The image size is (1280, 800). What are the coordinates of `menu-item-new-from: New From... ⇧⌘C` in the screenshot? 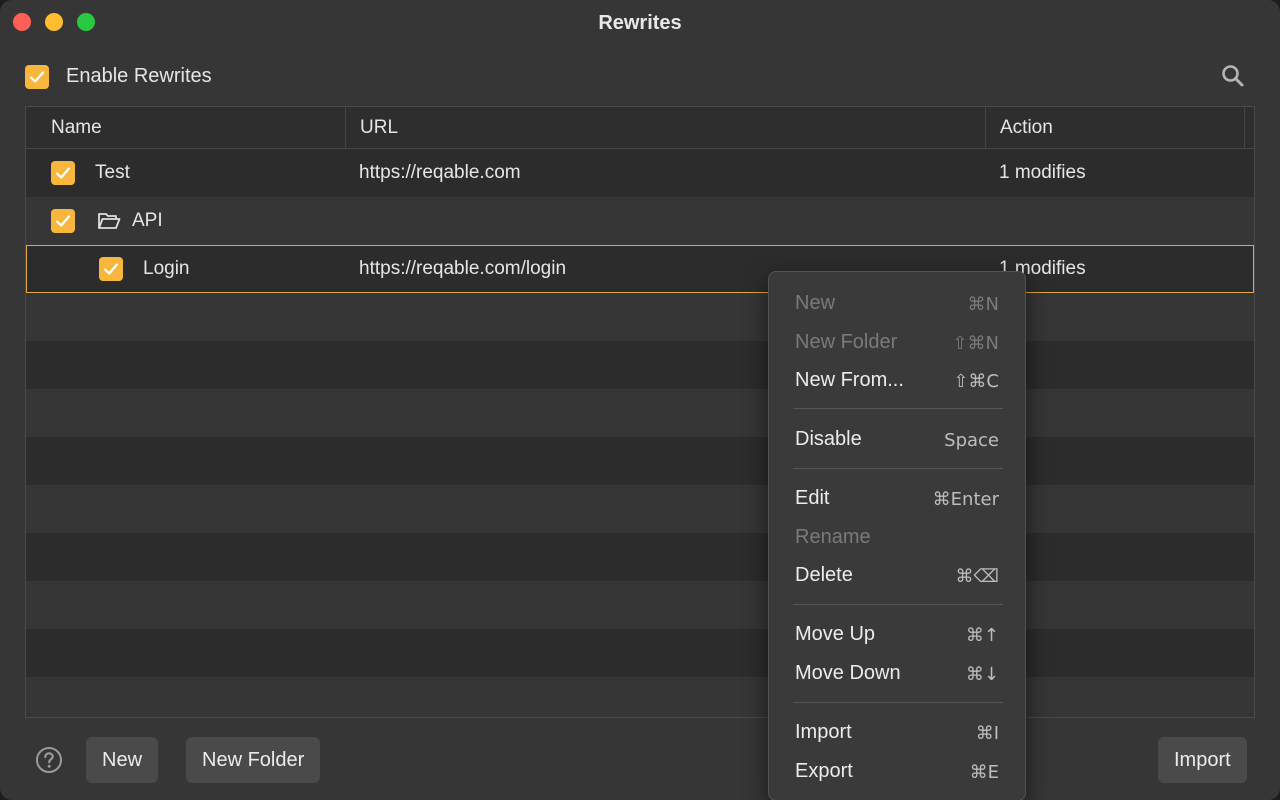 It's located at (897, 380).